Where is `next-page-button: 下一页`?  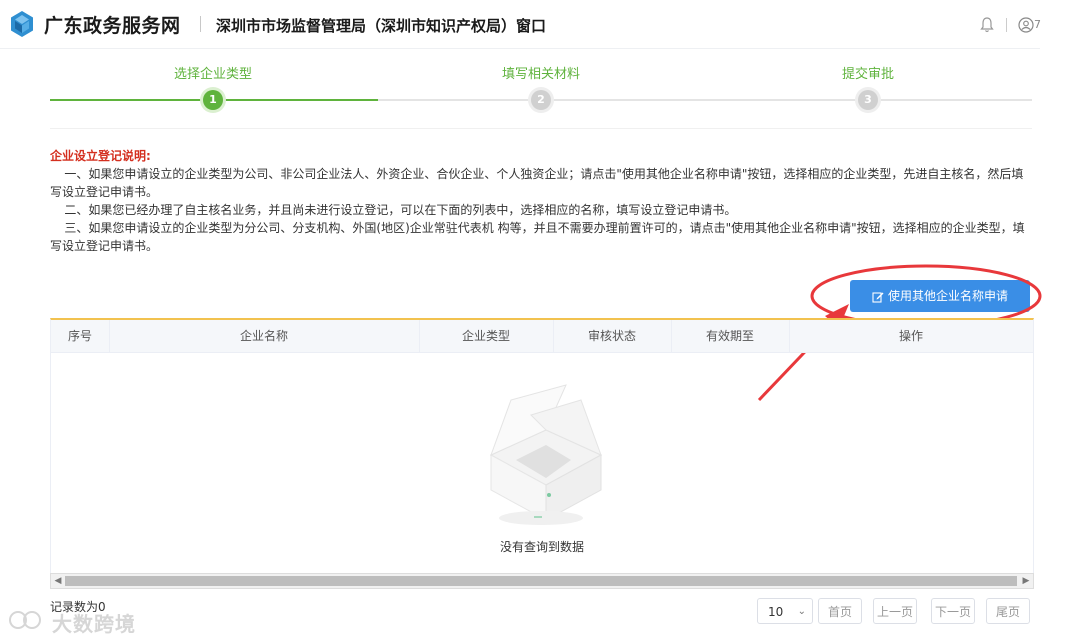 next-page-button: 下一页 is located at coordinates (953, 611).